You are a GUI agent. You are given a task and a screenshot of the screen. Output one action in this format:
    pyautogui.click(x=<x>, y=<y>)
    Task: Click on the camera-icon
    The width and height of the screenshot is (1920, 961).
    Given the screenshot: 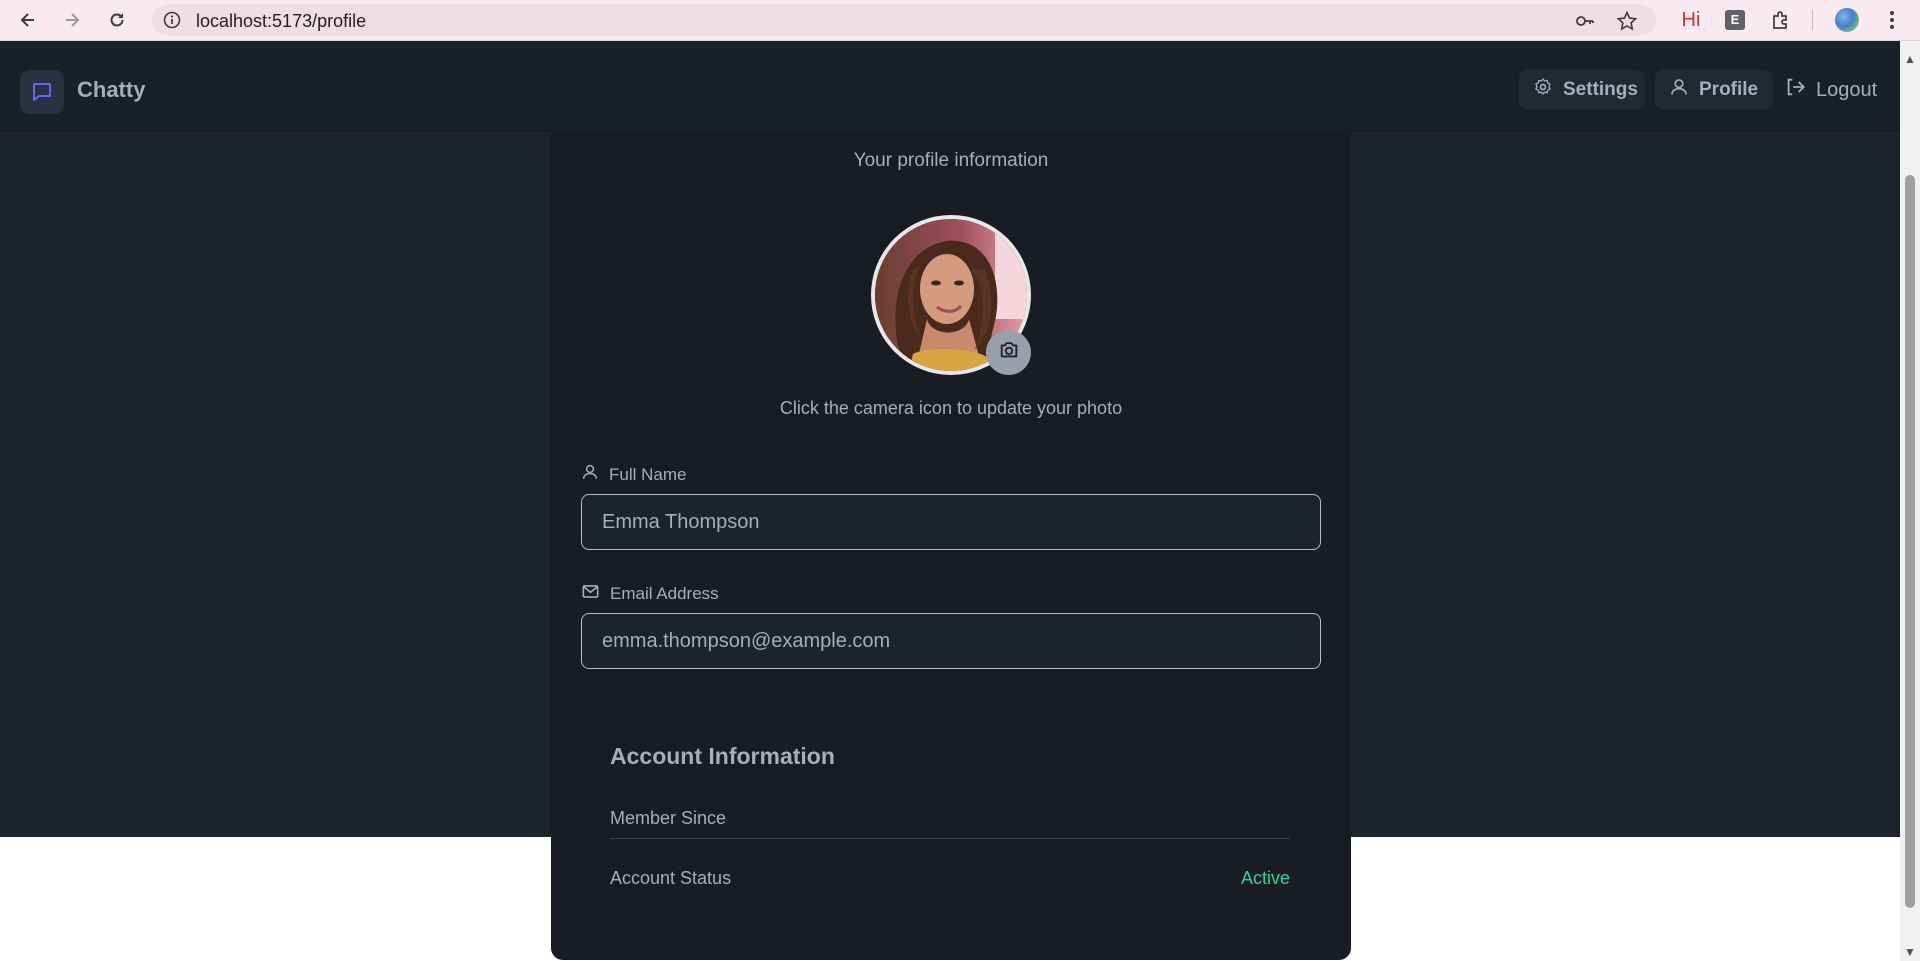 What is the action you would take?
    pyautogui.click(x=1009, y=352)
    